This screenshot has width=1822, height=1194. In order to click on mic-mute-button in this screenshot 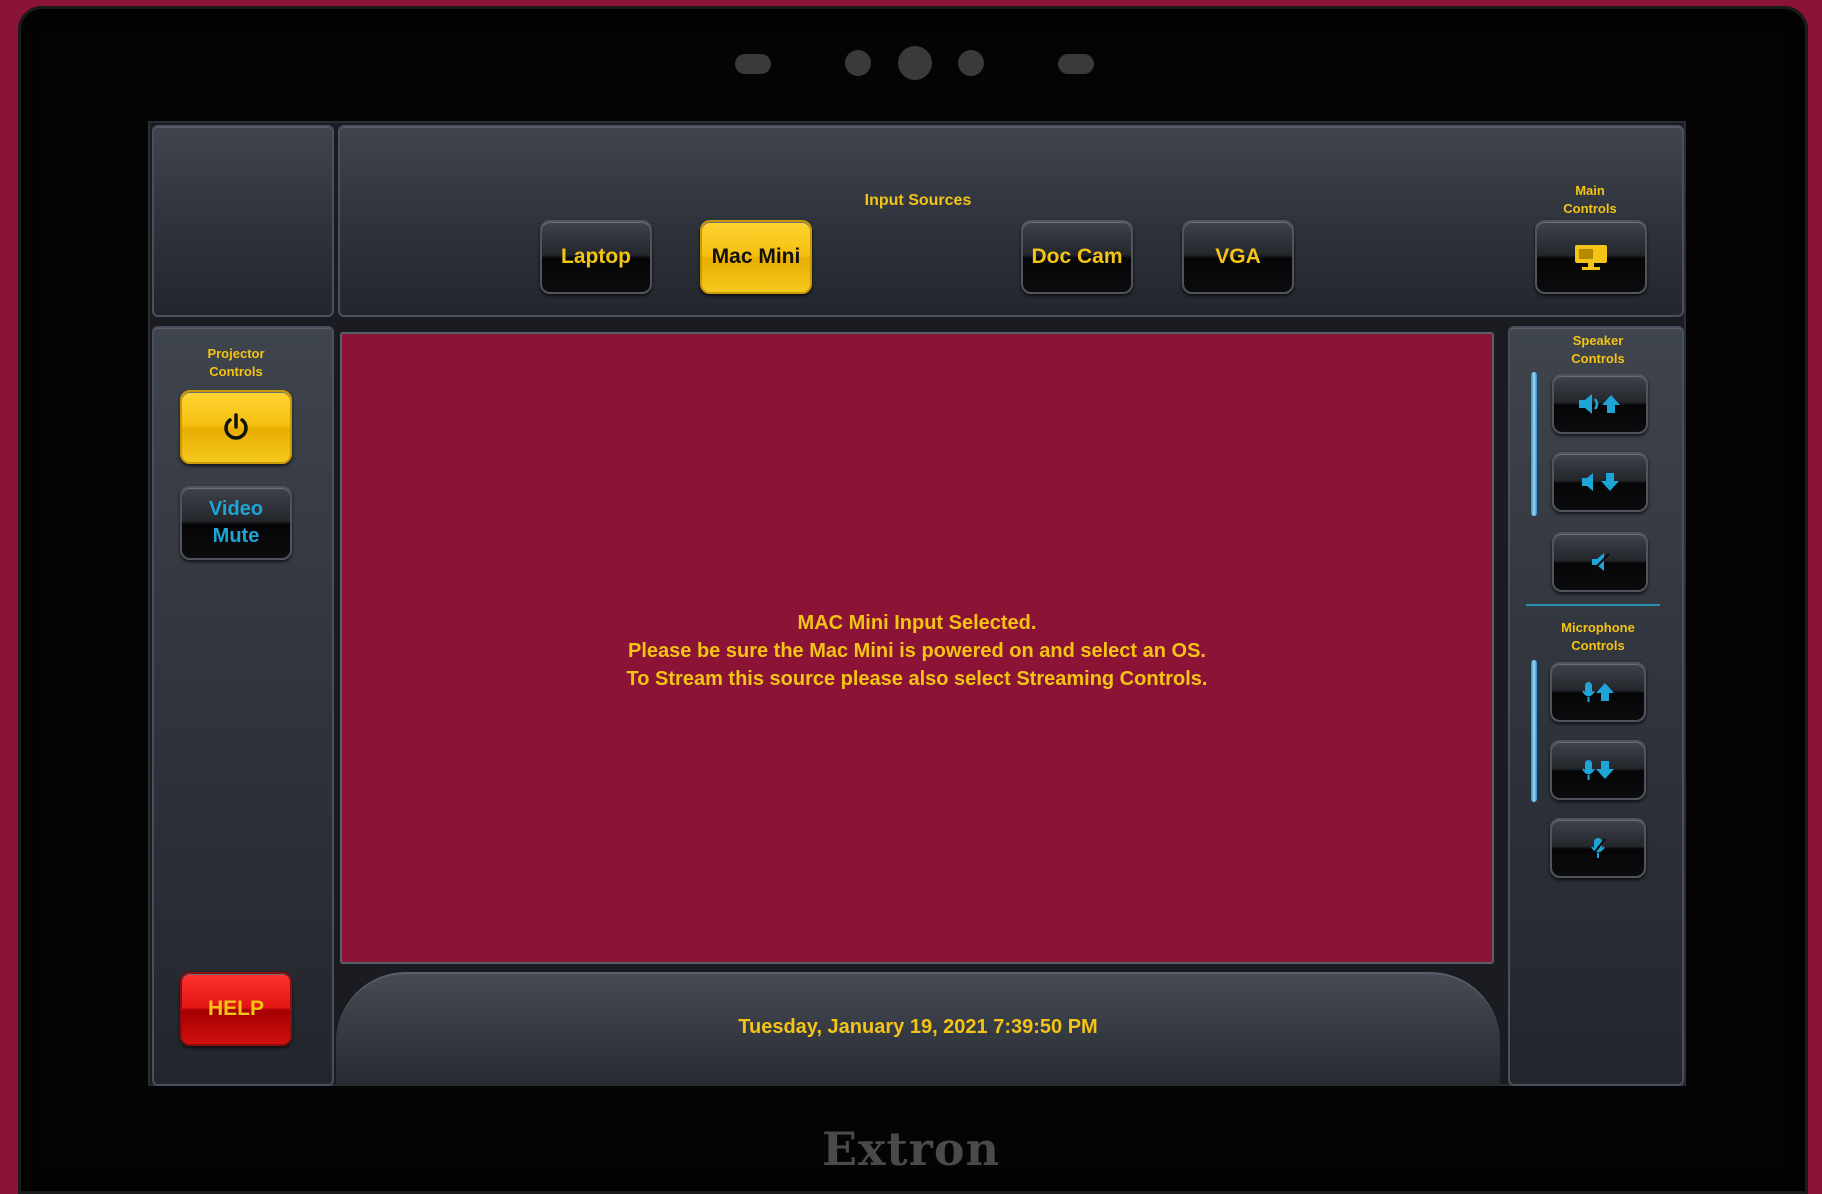, I will do `click(1598, 848)`.